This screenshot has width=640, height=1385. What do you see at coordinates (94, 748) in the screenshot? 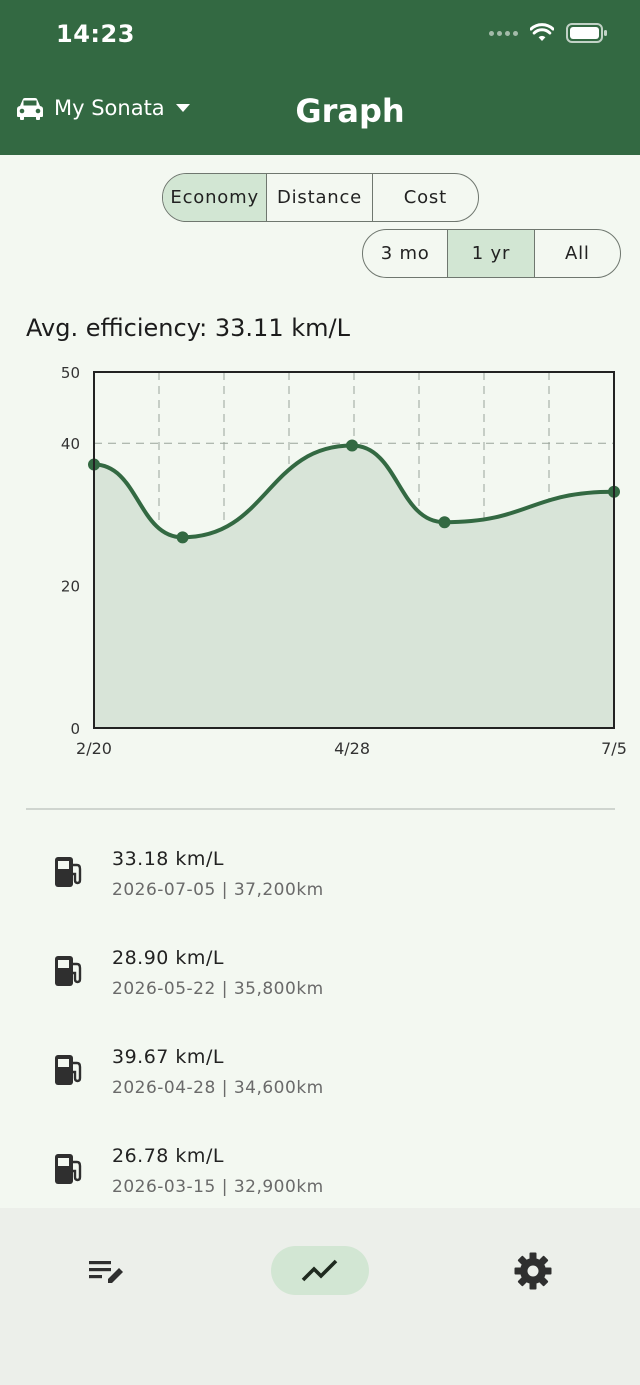
I see `x-tick-label: 2/20` at bounding box center [94, 748].